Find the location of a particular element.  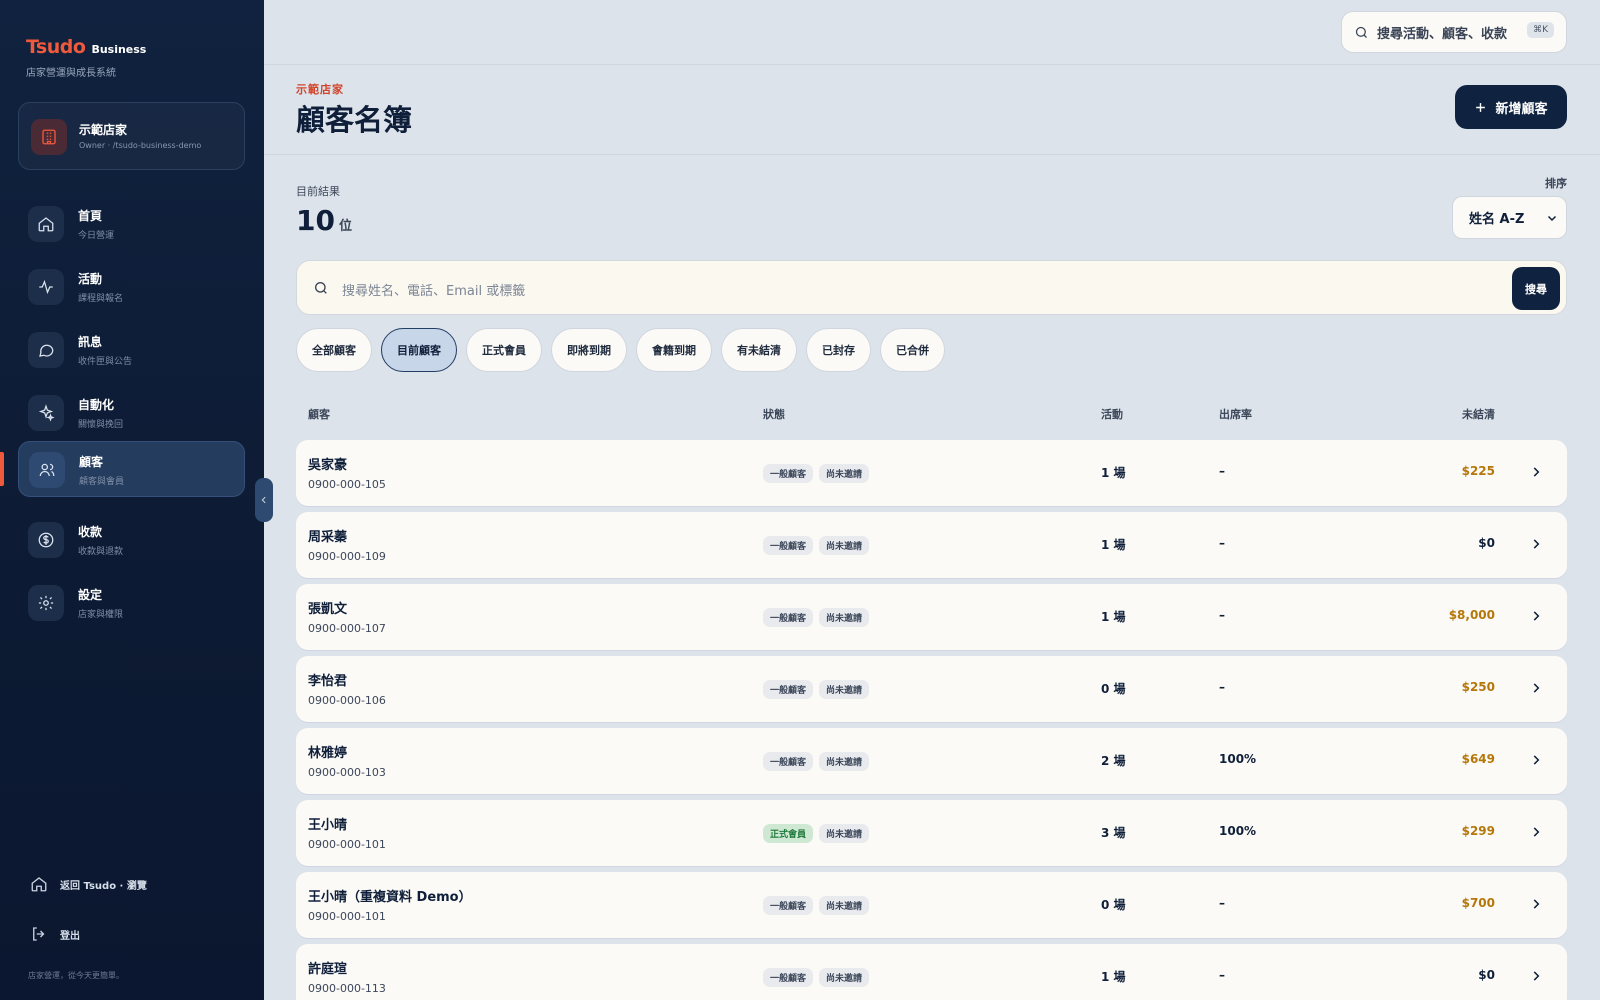

activity-count: 0 場 is located at coordinates (1113, 905).